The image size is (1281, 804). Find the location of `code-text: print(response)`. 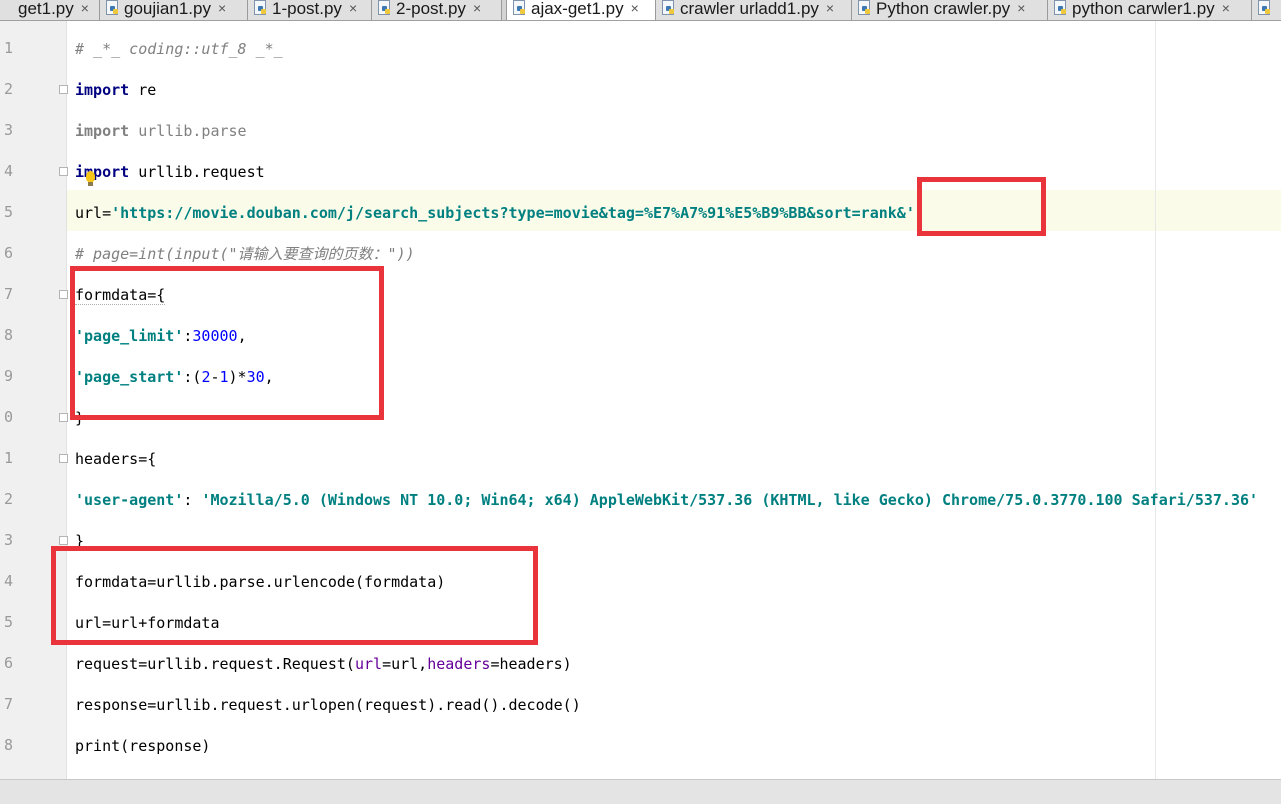

code-text: print(response) is located at coordinates (143, 746).